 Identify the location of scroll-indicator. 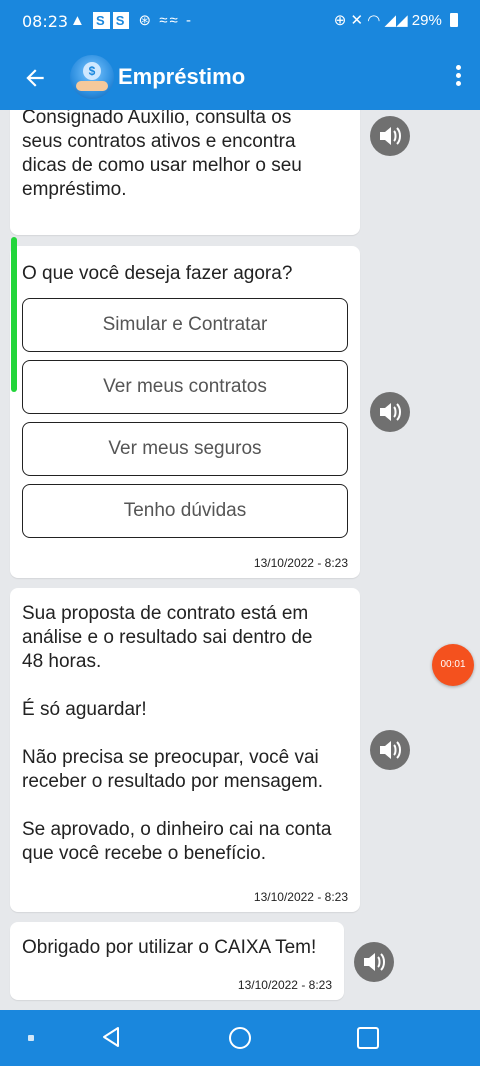
(14, 314).